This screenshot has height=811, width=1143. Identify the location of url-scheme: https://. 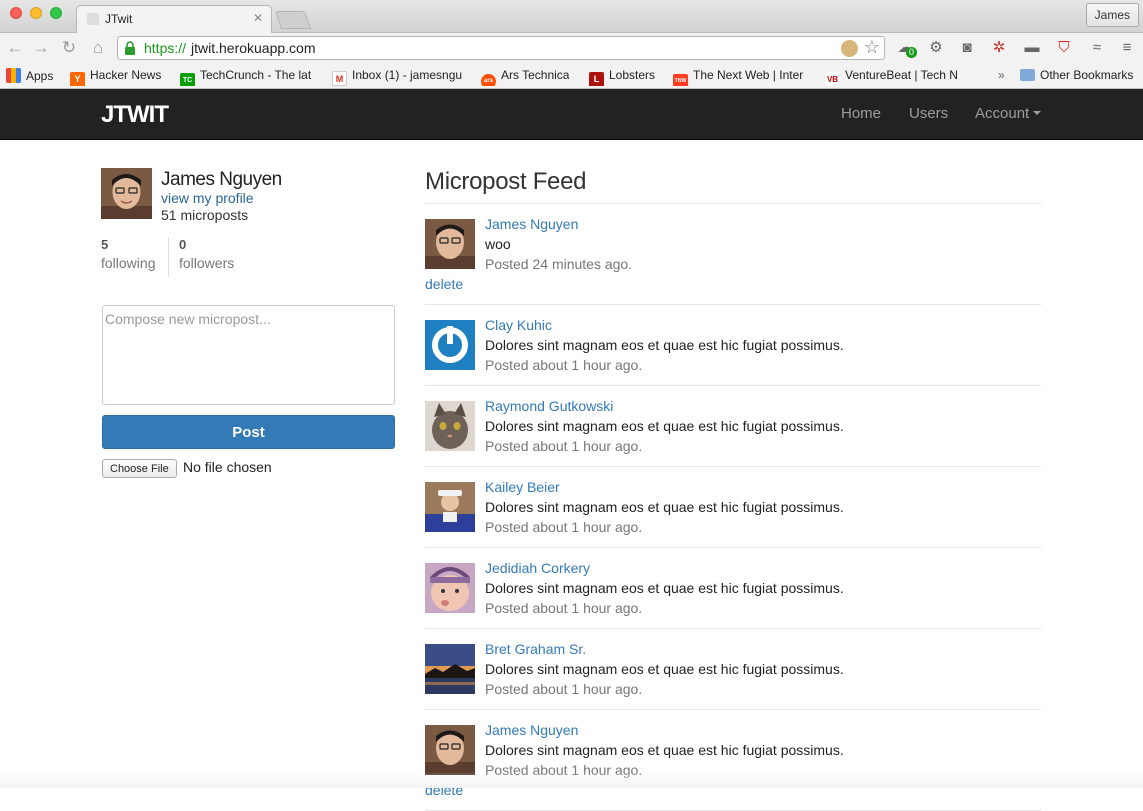
(165, 48).